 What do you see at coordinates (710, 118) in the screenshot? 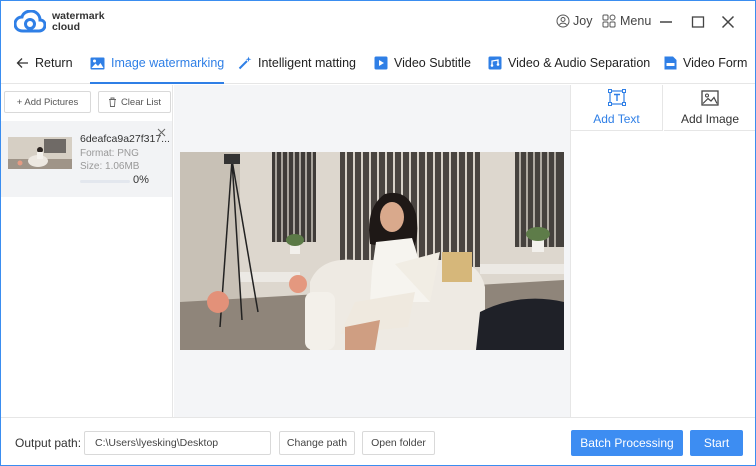
I see `add-image-label: Add Image` at bounding box center [710, 118].